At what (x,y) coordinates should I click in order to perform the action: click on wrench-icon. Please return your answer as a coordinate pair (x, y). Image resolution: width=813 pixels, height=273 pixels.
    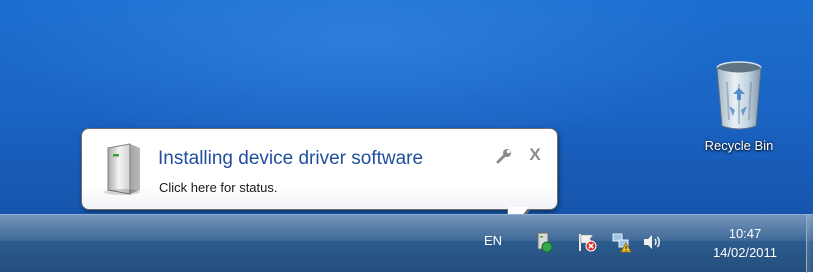
    Looking at the image, I should click on (503, 156).